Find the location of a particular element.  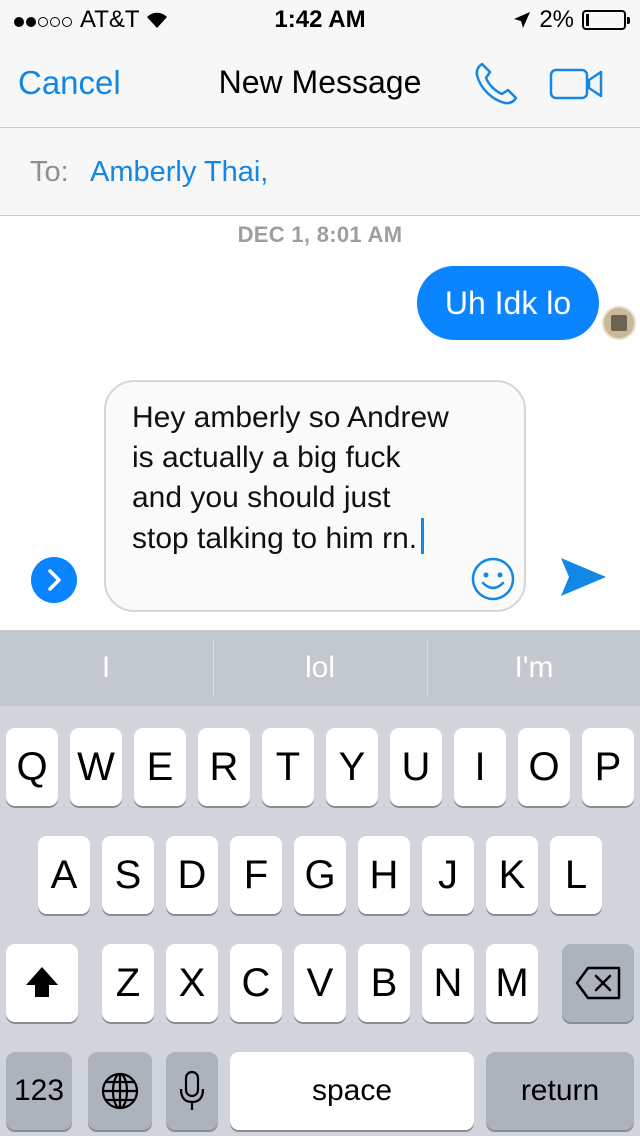

status-bar: AT&T 1:42 AM 2% is located at coordinates (320, 20).